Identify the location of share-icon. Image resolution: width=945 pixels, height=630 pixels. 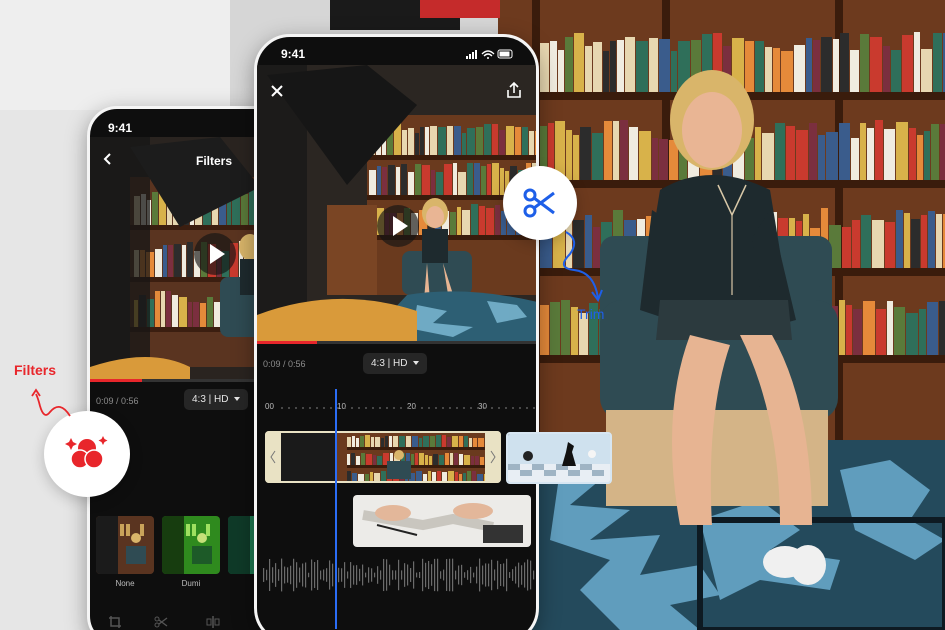
(514, 89).